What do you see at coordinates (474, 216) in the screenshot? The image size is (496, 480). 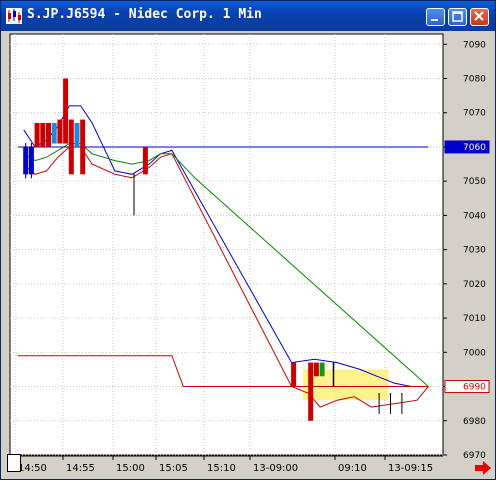 I see `y-tick-label: 7040` at bounding box center [474, 216].